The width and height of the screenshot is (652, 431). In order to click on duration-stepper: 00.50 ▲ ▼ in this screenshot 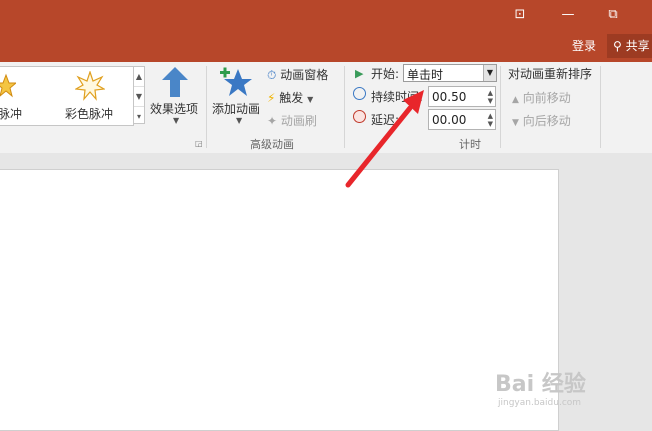, I will do `click(462, 96)`.